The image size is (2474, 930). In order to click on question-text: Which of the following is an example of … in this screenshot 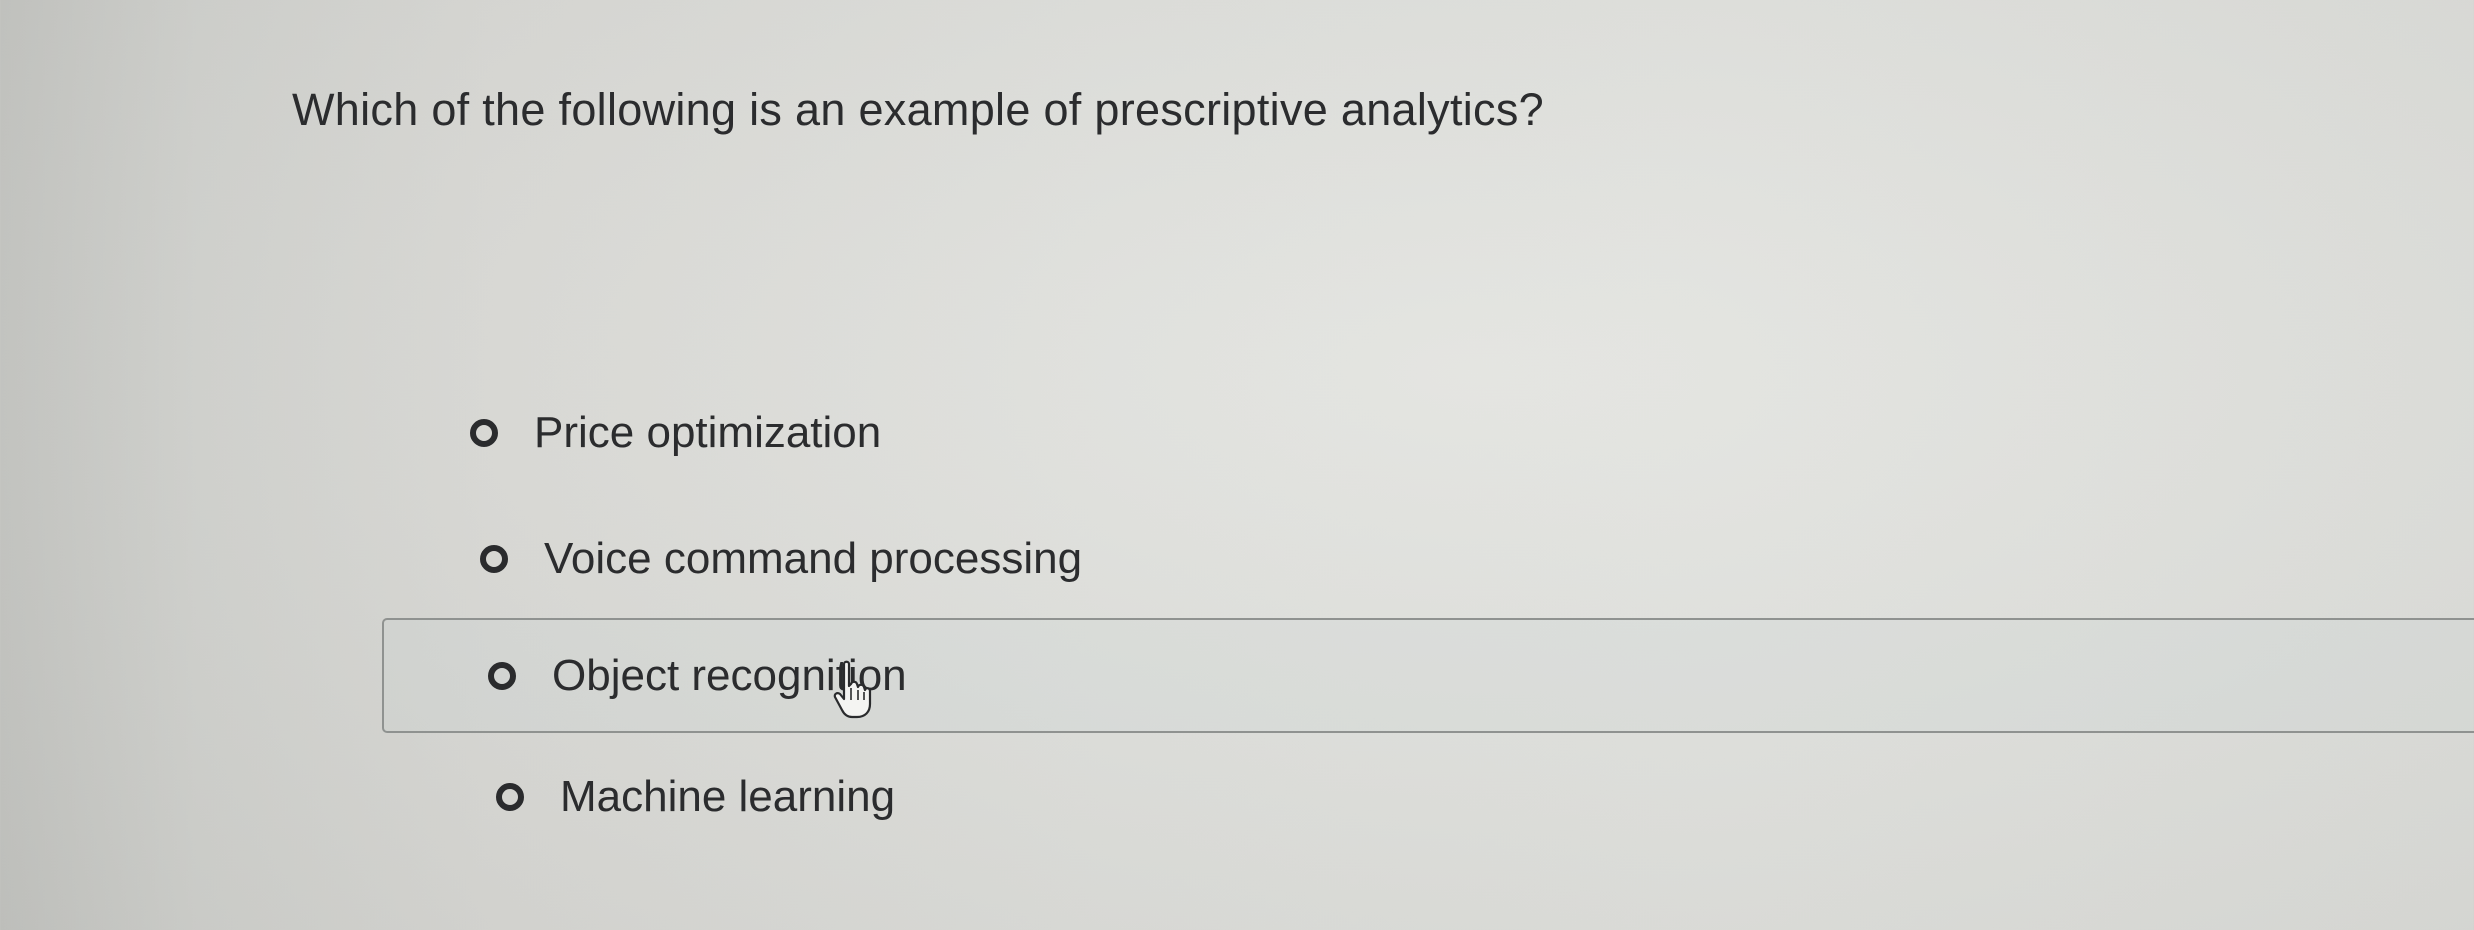, I will do `click(918, 109)`.